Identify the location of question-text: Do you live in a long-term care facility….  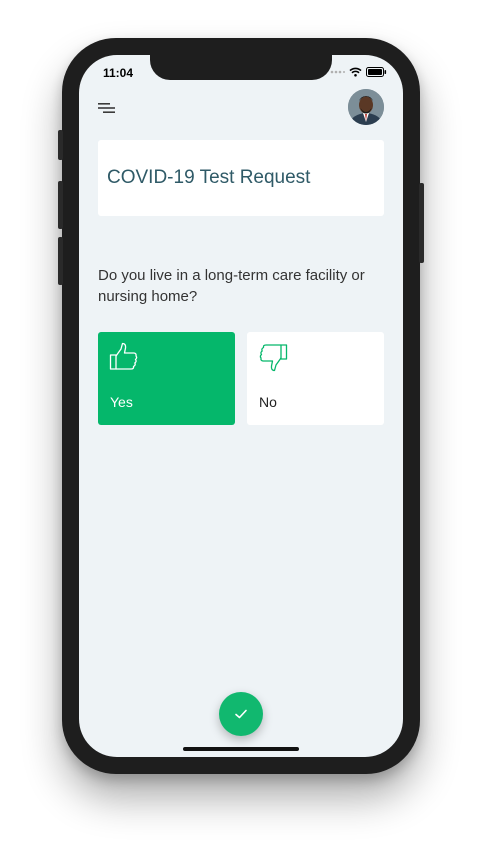
(231, 286).